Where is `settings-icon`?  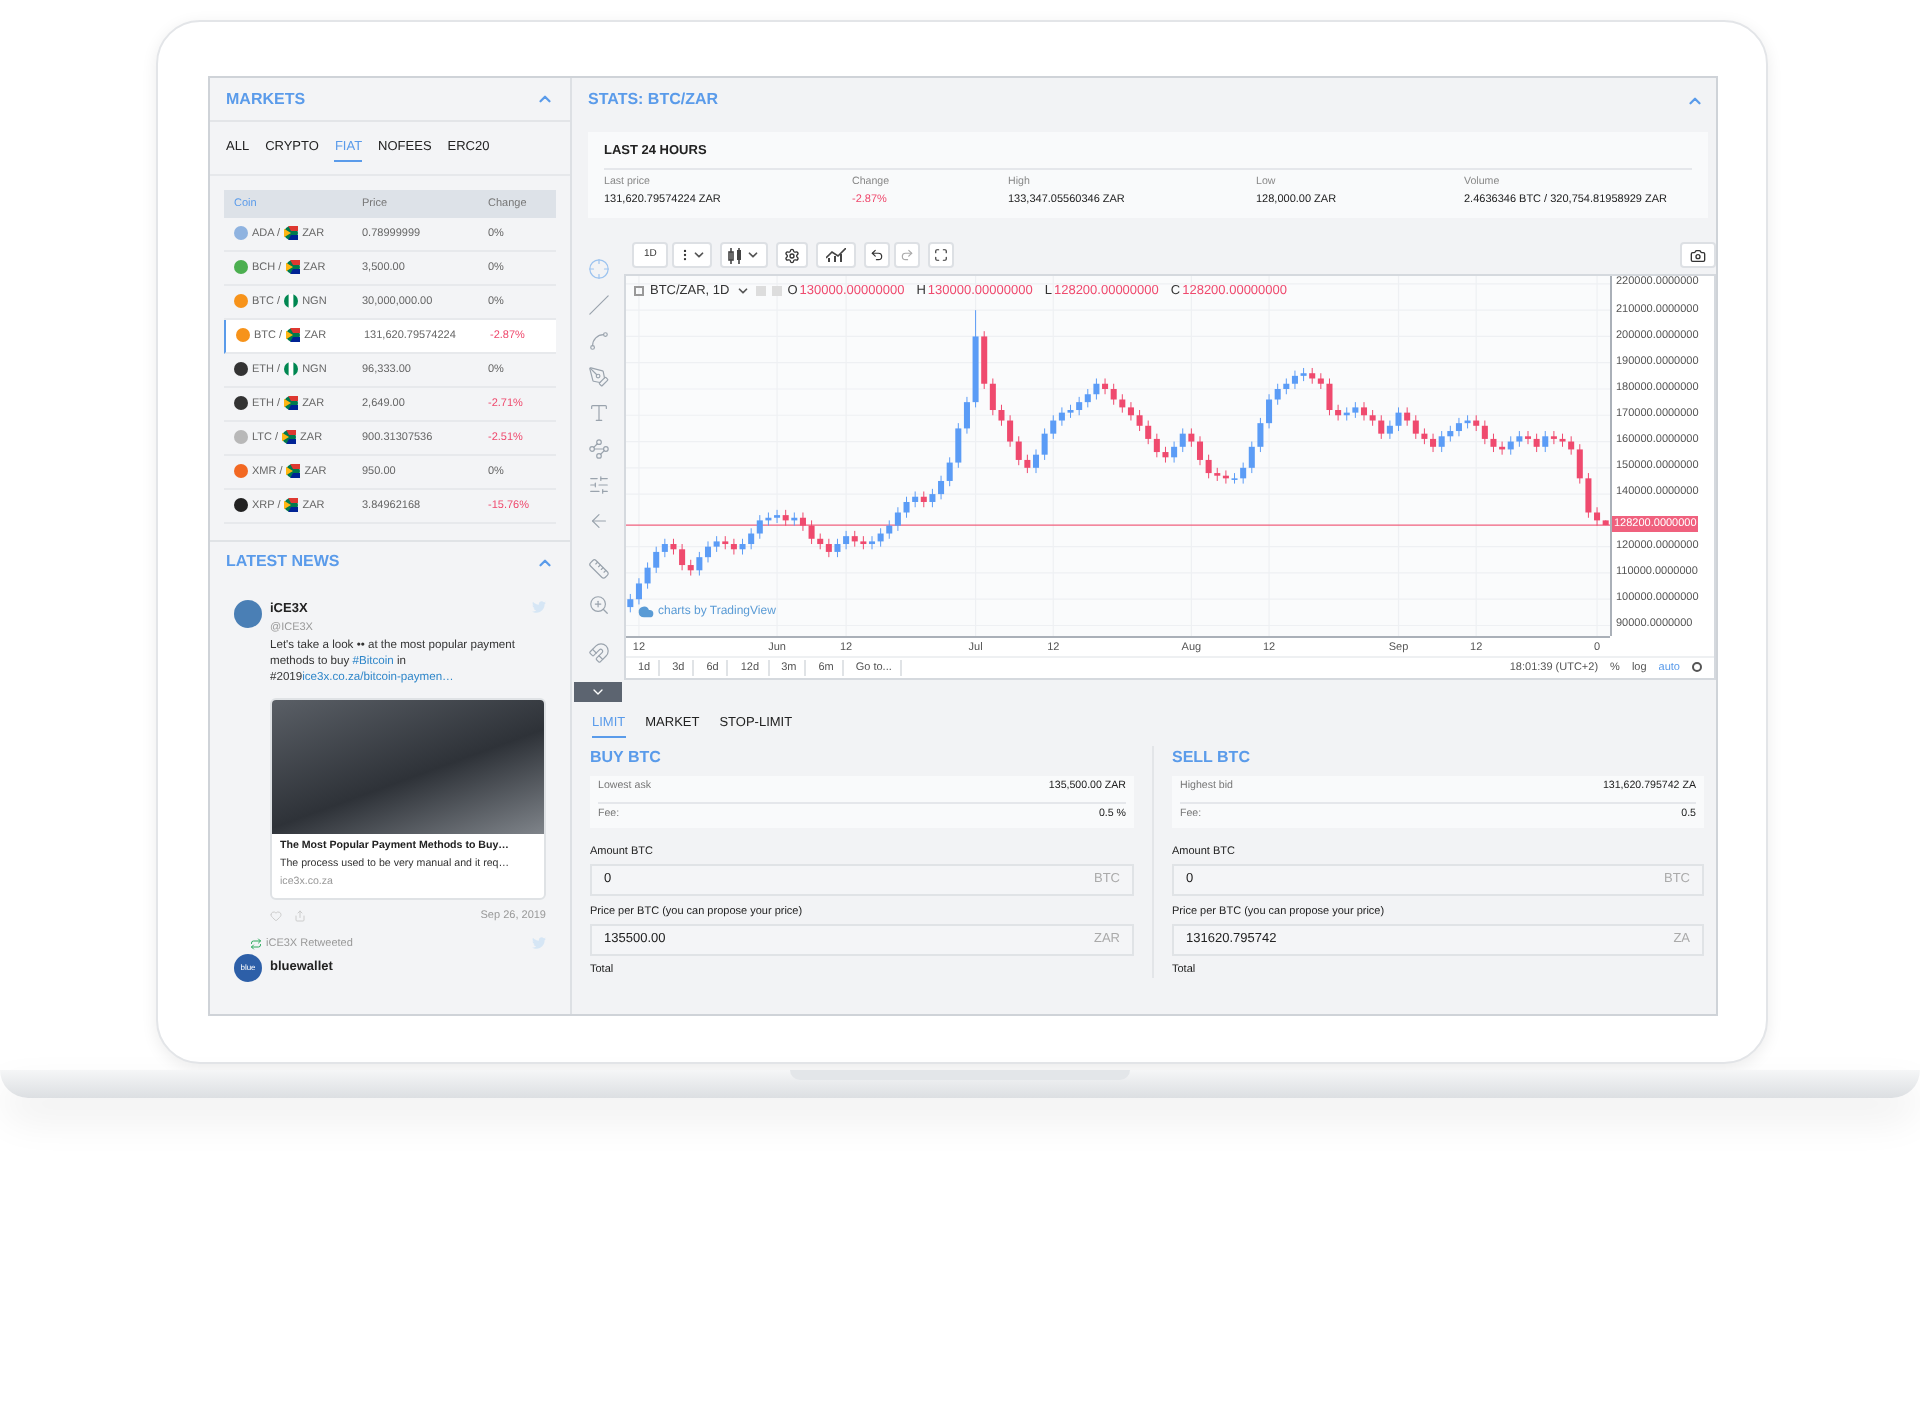
settings-icon is located at coordinates (792, 255).